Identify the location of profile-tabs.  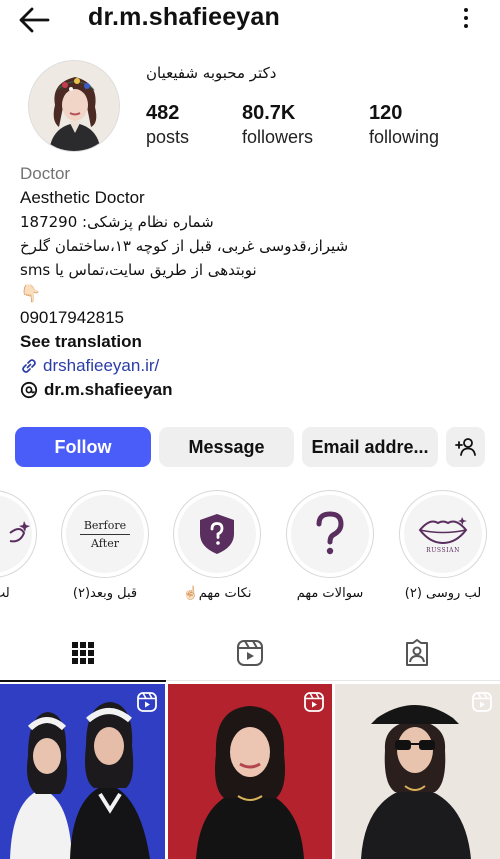
(250, 653).